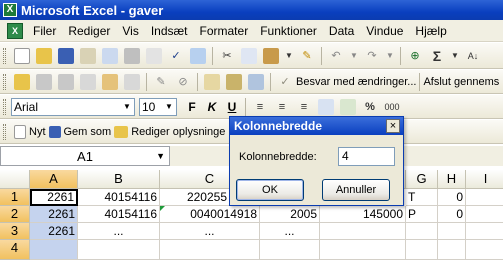  I want to click on column-header-a: A, so click(54, 179).